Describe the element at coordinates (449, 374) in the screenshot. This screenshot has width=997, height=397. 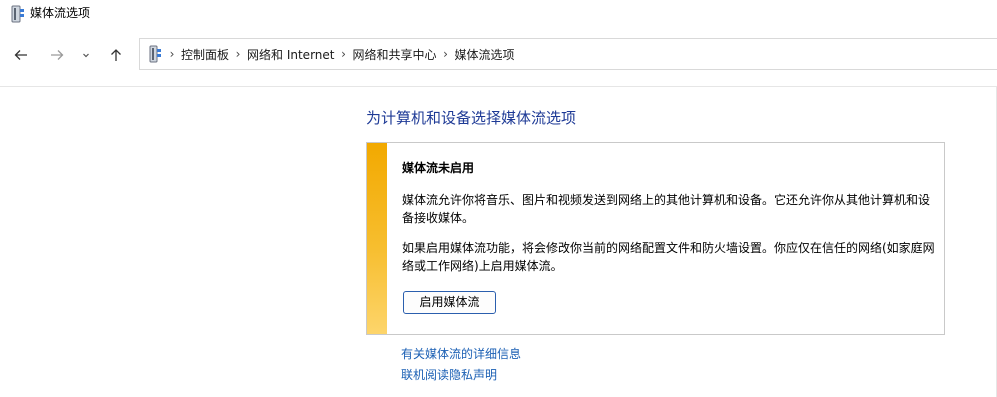
I see `privacy-statement-link: 联机阅读隐私声明` at that location.